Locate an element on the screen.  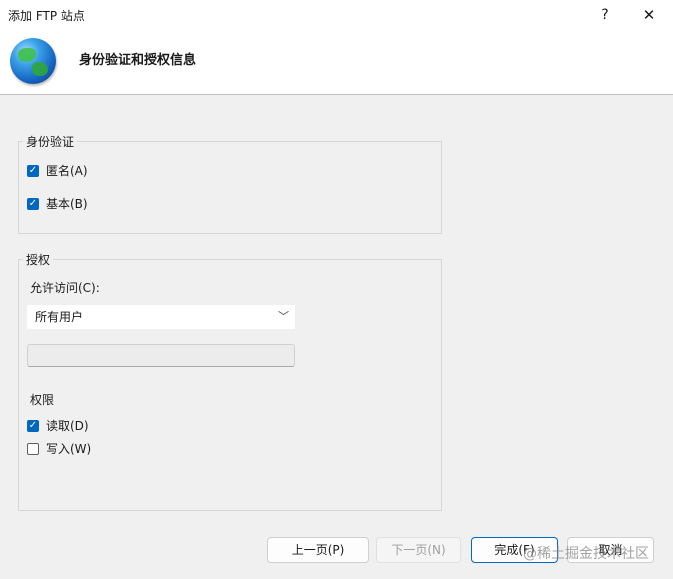
wizard-header: 身份验证和授权信息 is located at coordinates (336, 62).